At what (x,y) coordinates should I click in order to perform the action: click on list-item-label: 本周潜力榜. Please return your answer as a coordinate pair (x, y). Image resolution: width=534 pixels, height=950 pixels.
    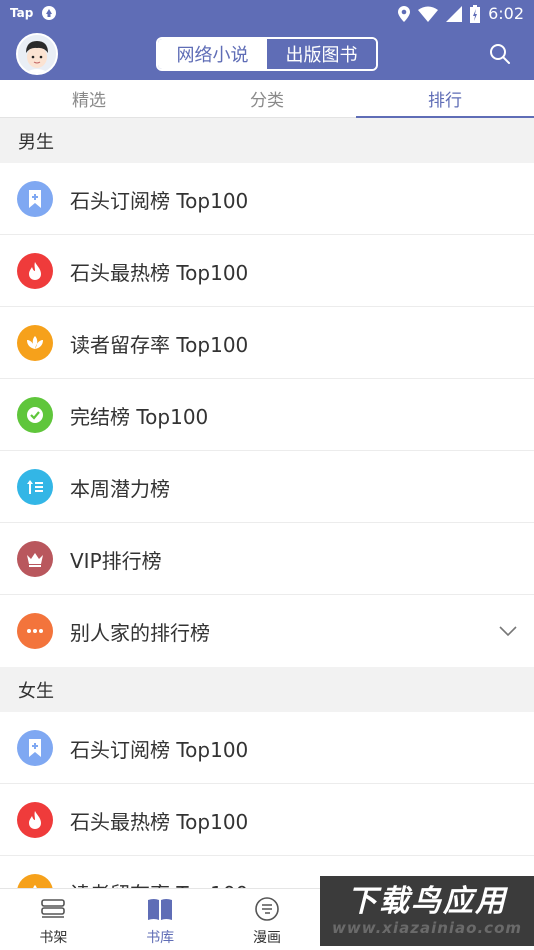
    Looking at the image, I should click on (120, 488).